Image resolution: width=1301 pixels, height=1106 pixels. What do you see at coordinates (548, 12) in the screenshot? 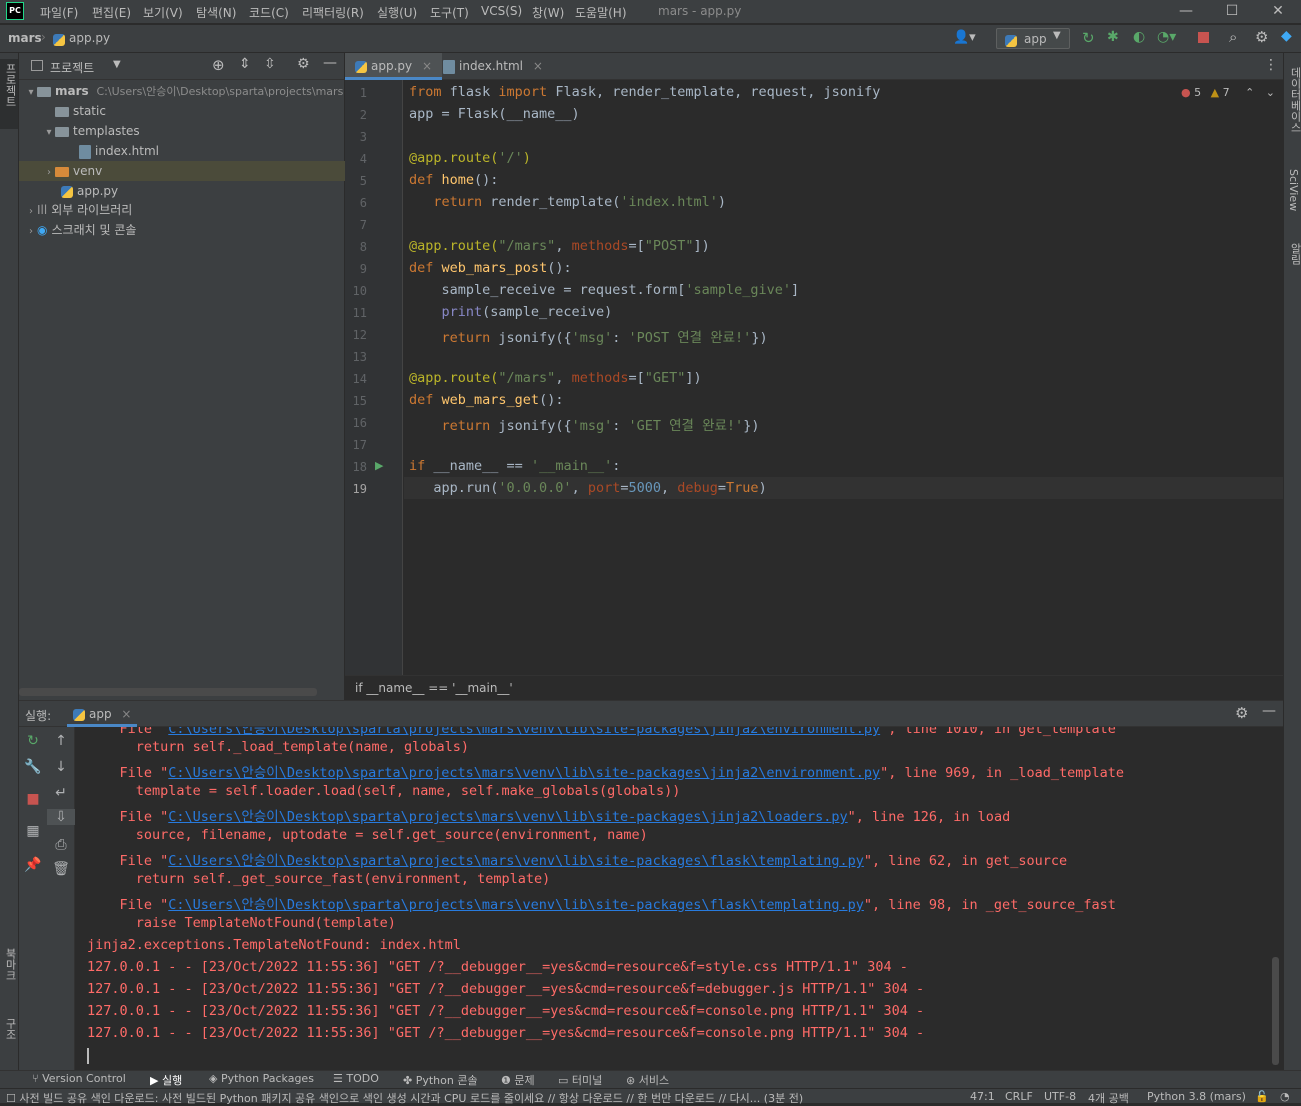
I see `menu-window: 창(W)` at bounding box center [548, 12].